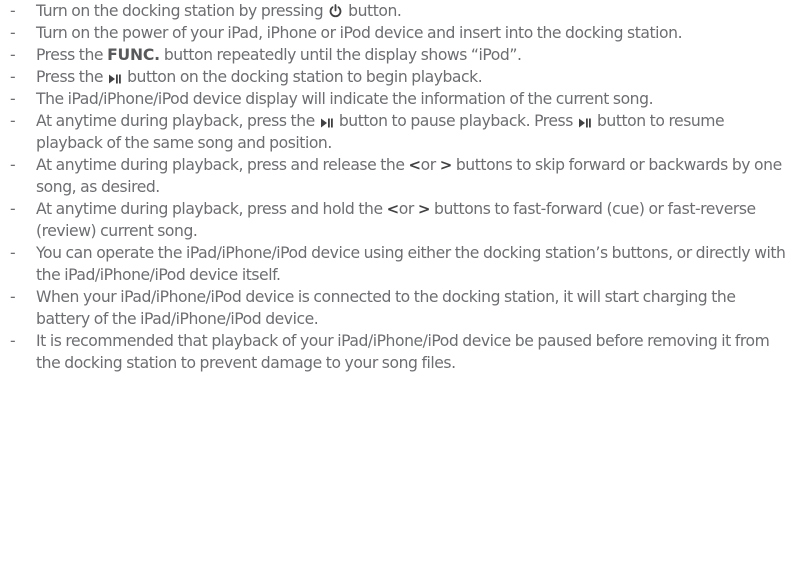 This screenshot has height=572, width=795. I want to click on item-text: button to pause playback. Press, so click(456, 121).